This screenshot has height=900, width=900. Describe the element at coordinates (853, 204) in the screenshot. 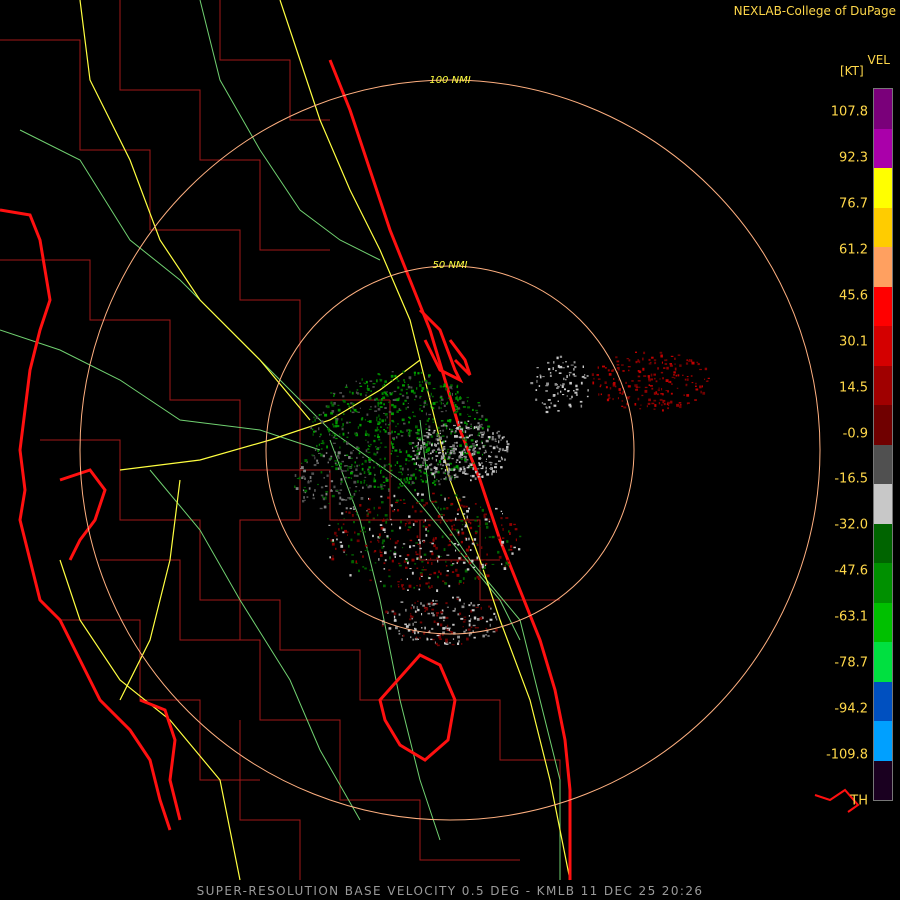

I see `legend-label: 76.7` at that location.